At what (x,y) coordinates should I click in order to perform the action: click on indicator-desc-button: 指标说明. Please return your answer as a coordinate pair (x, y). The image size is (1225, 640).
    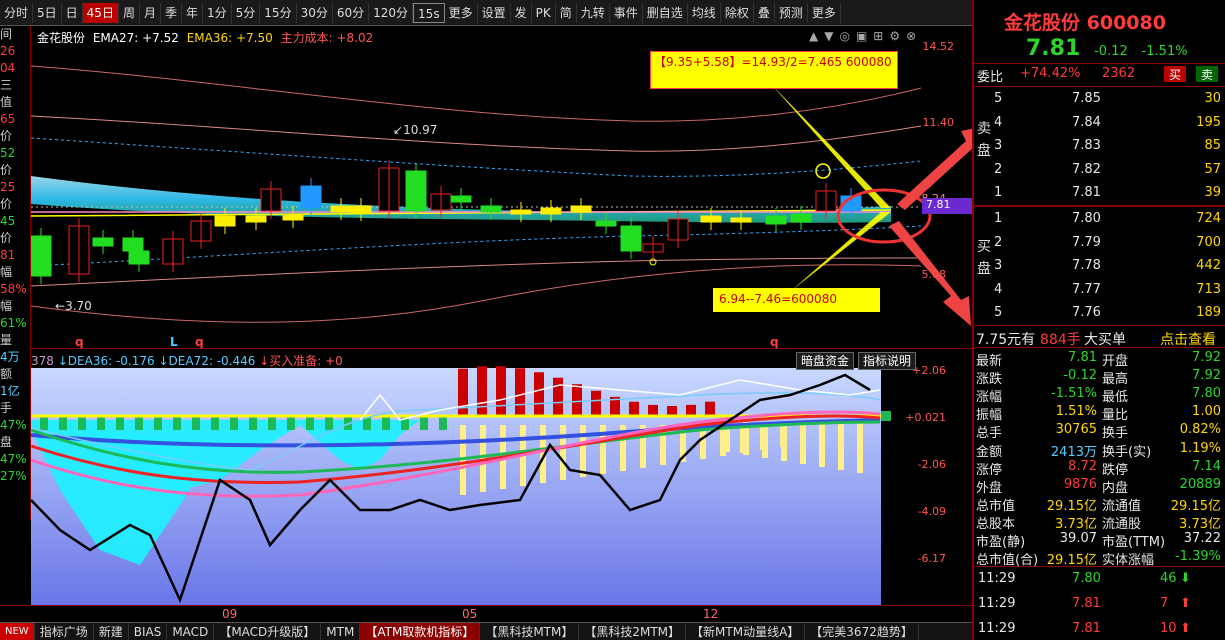
    Looking at the image, I should click on (887, 361).